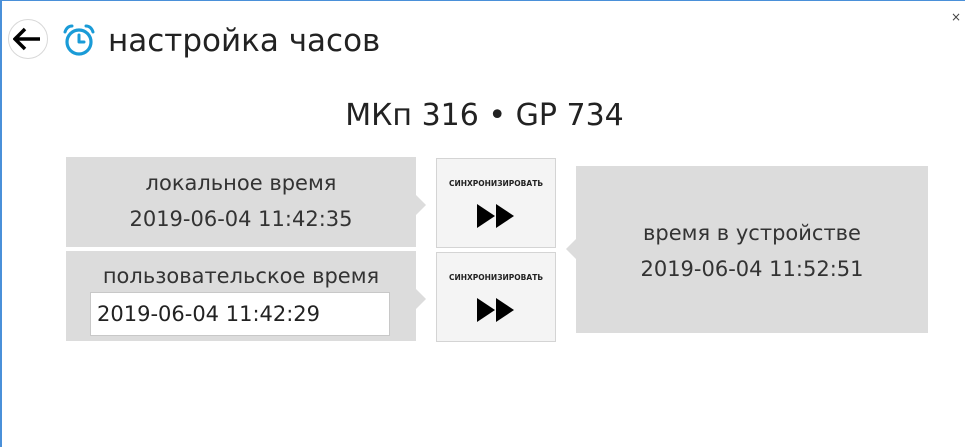 This screenshot has height=448, width=965. I want to click on user-time-input, so click(240, 314).